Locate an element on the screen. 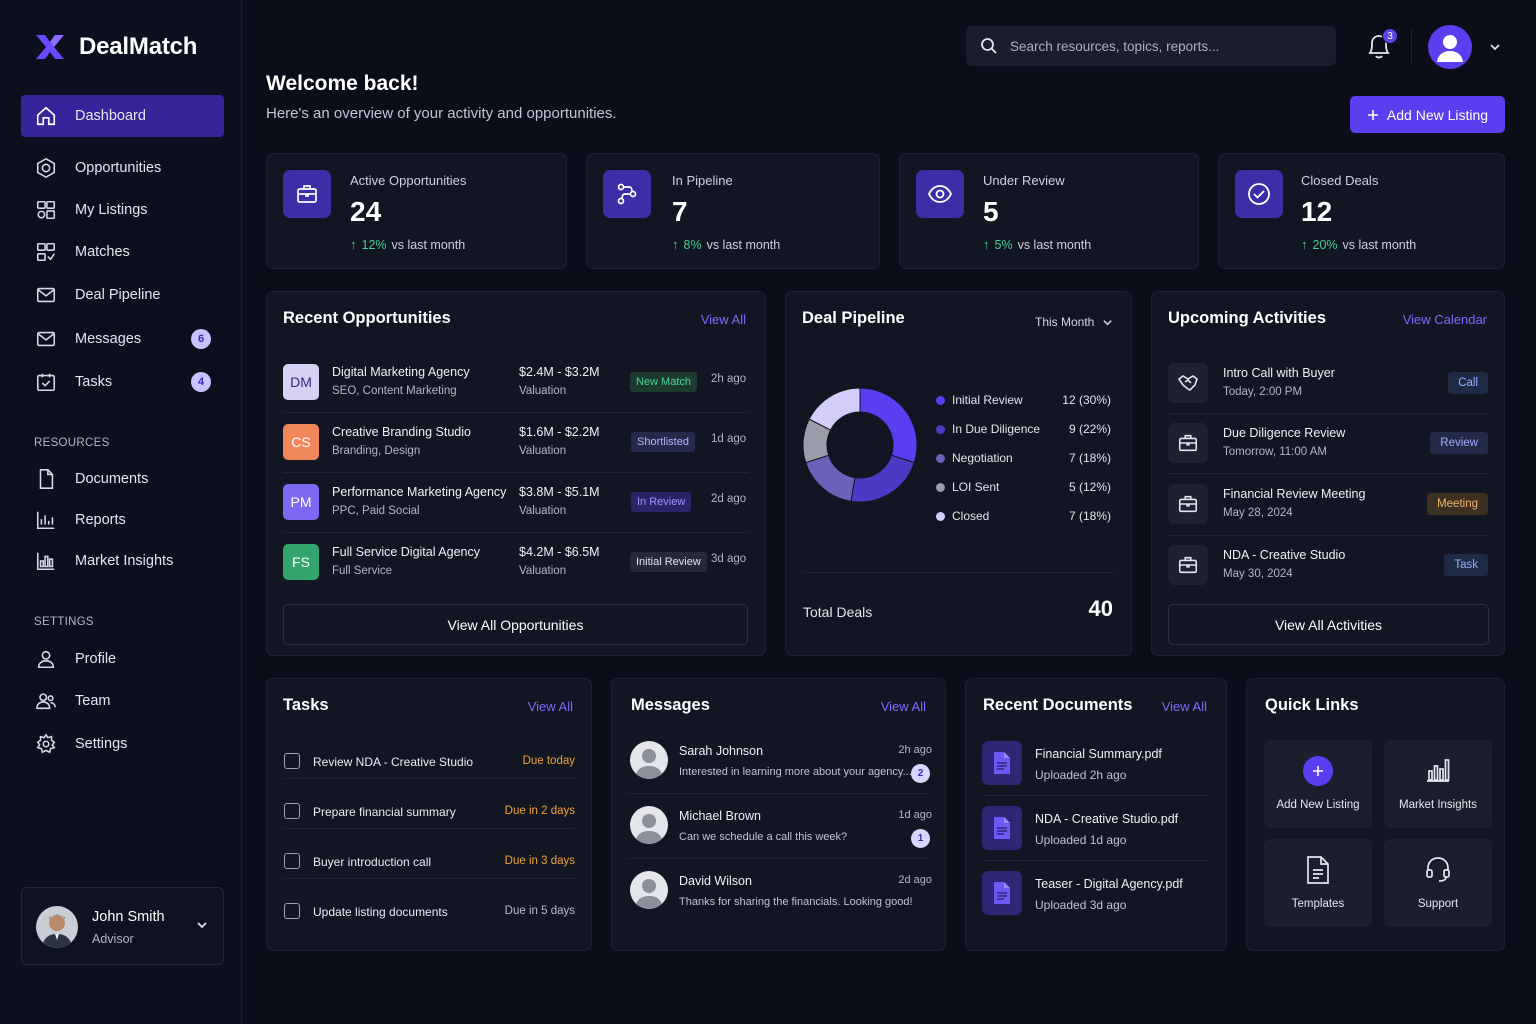 This screenshot has width=1536, height=1024. task-row: Buyer introduction call Due in 3 days is located at coordinates (429, 864).